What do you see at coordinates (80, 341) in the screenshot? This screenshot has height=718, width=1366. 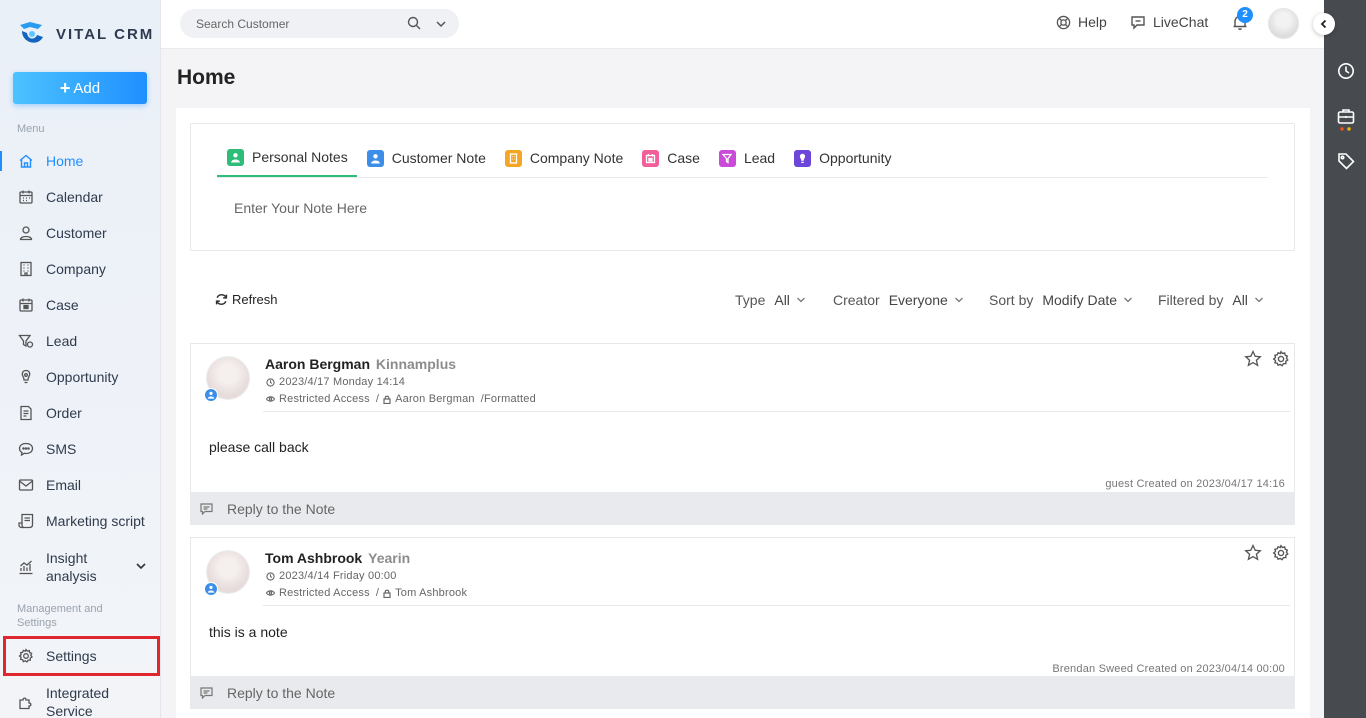 I see `sidebar-item-lead: Lead` at bounding box center [80, 341].